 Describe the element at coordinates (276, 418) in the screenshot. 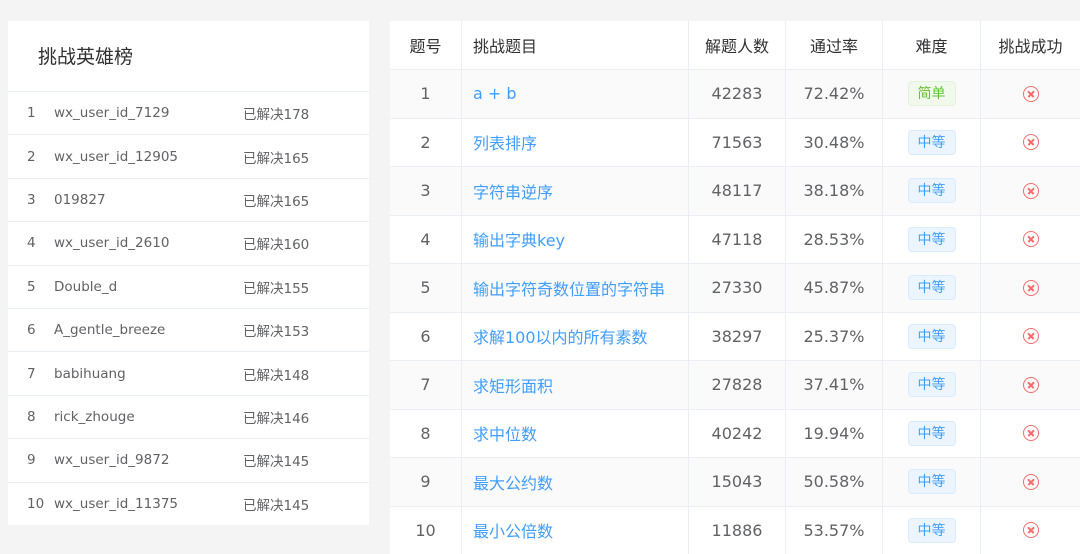

I see `solved-count: 已解决146` at that location.